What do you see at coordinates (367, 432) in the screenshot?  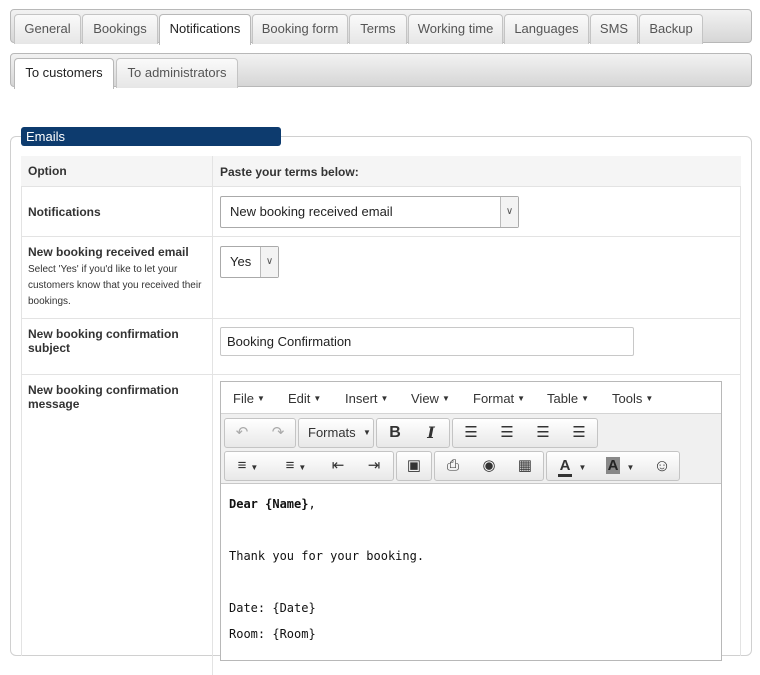 I see `caret-down-icon: ▼` at bounding box center [367, 432].